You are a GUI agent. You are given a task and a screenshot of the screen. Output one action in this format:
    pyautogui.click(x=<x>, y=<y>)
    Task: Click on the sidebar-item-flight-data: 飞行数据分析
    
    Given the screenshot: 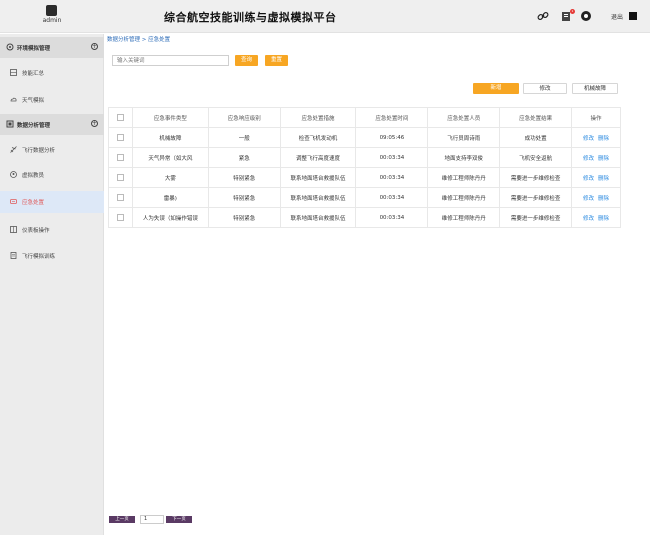 What is the action you would take?
    pyautogui.click(x=52, y=150)
    